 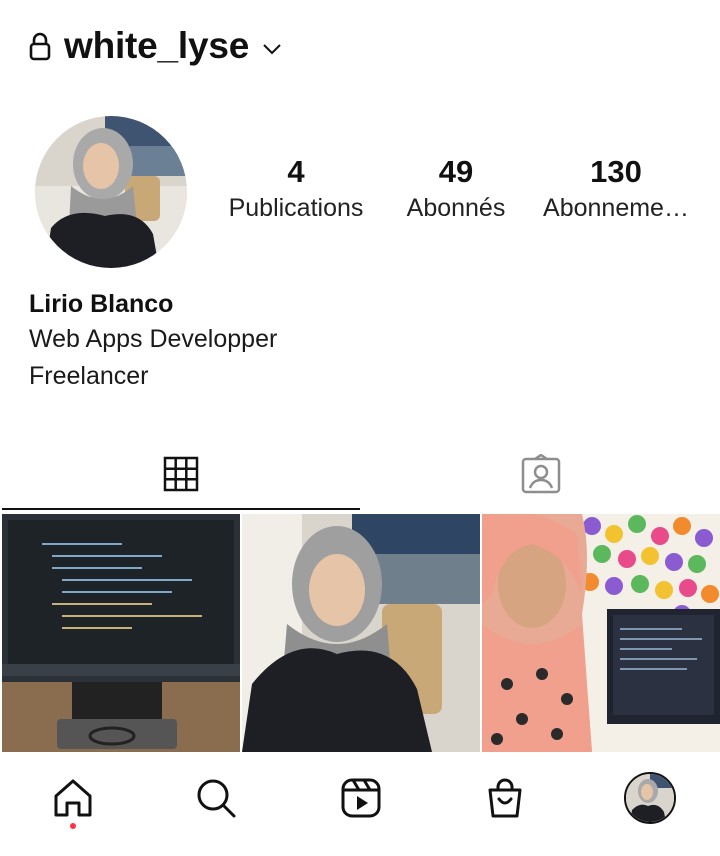 I want to click on tab-posts-grid, so click(x=181, y=474).